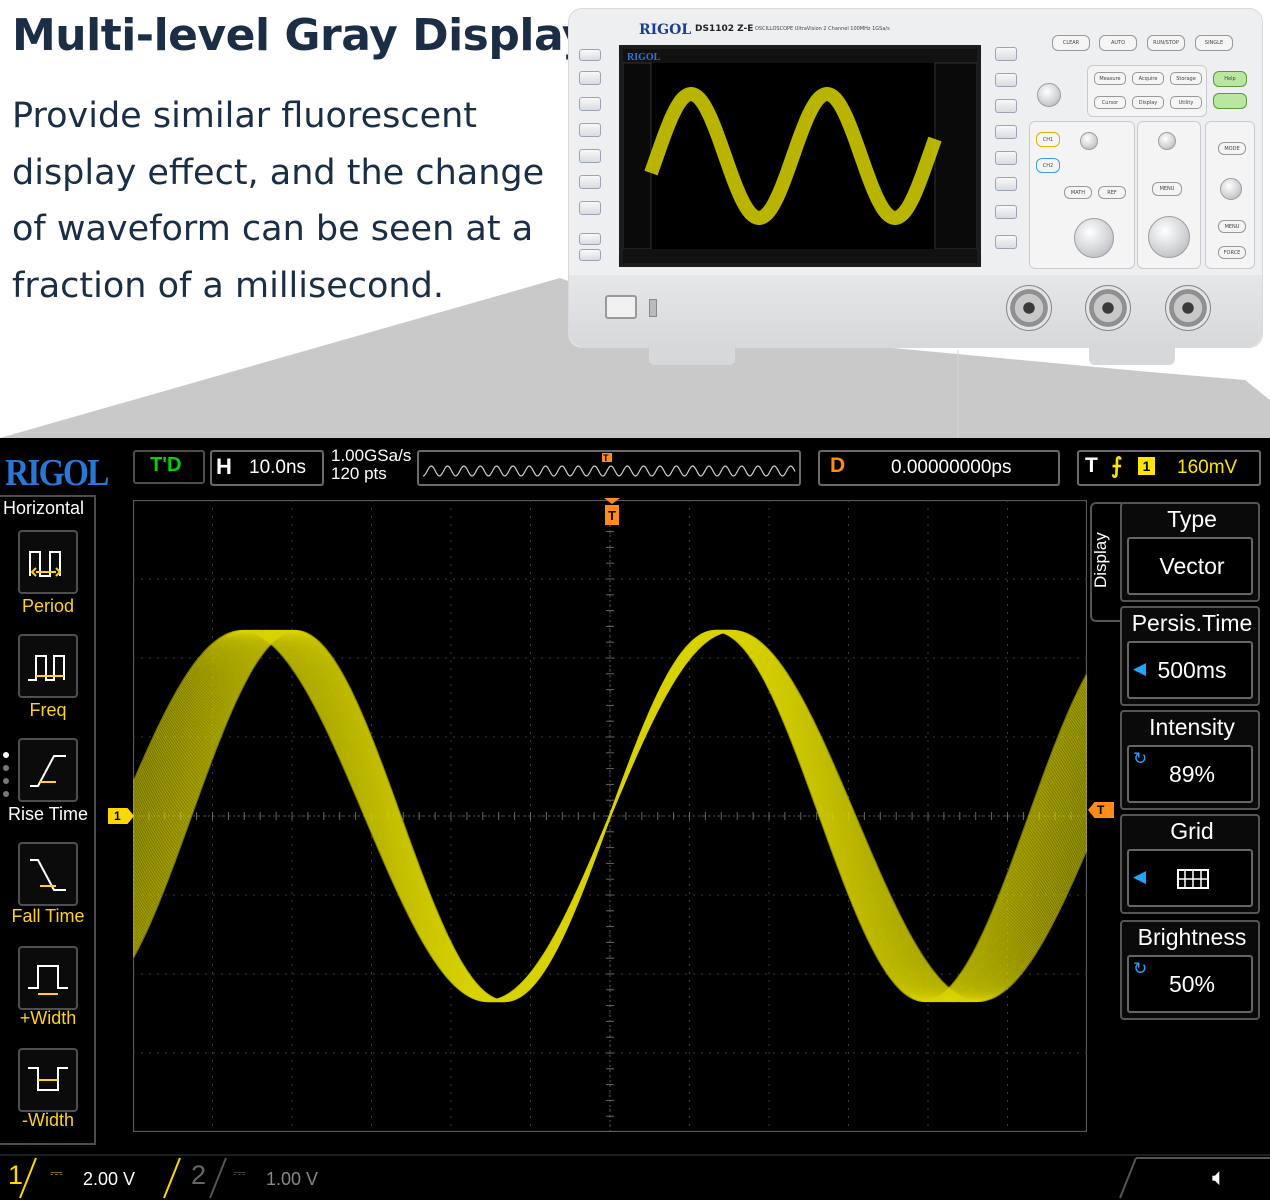 The width and height of the screenshot is (1270, 1200). I want to click on device-screen-waveform: RIGOL, so click(800, 156).